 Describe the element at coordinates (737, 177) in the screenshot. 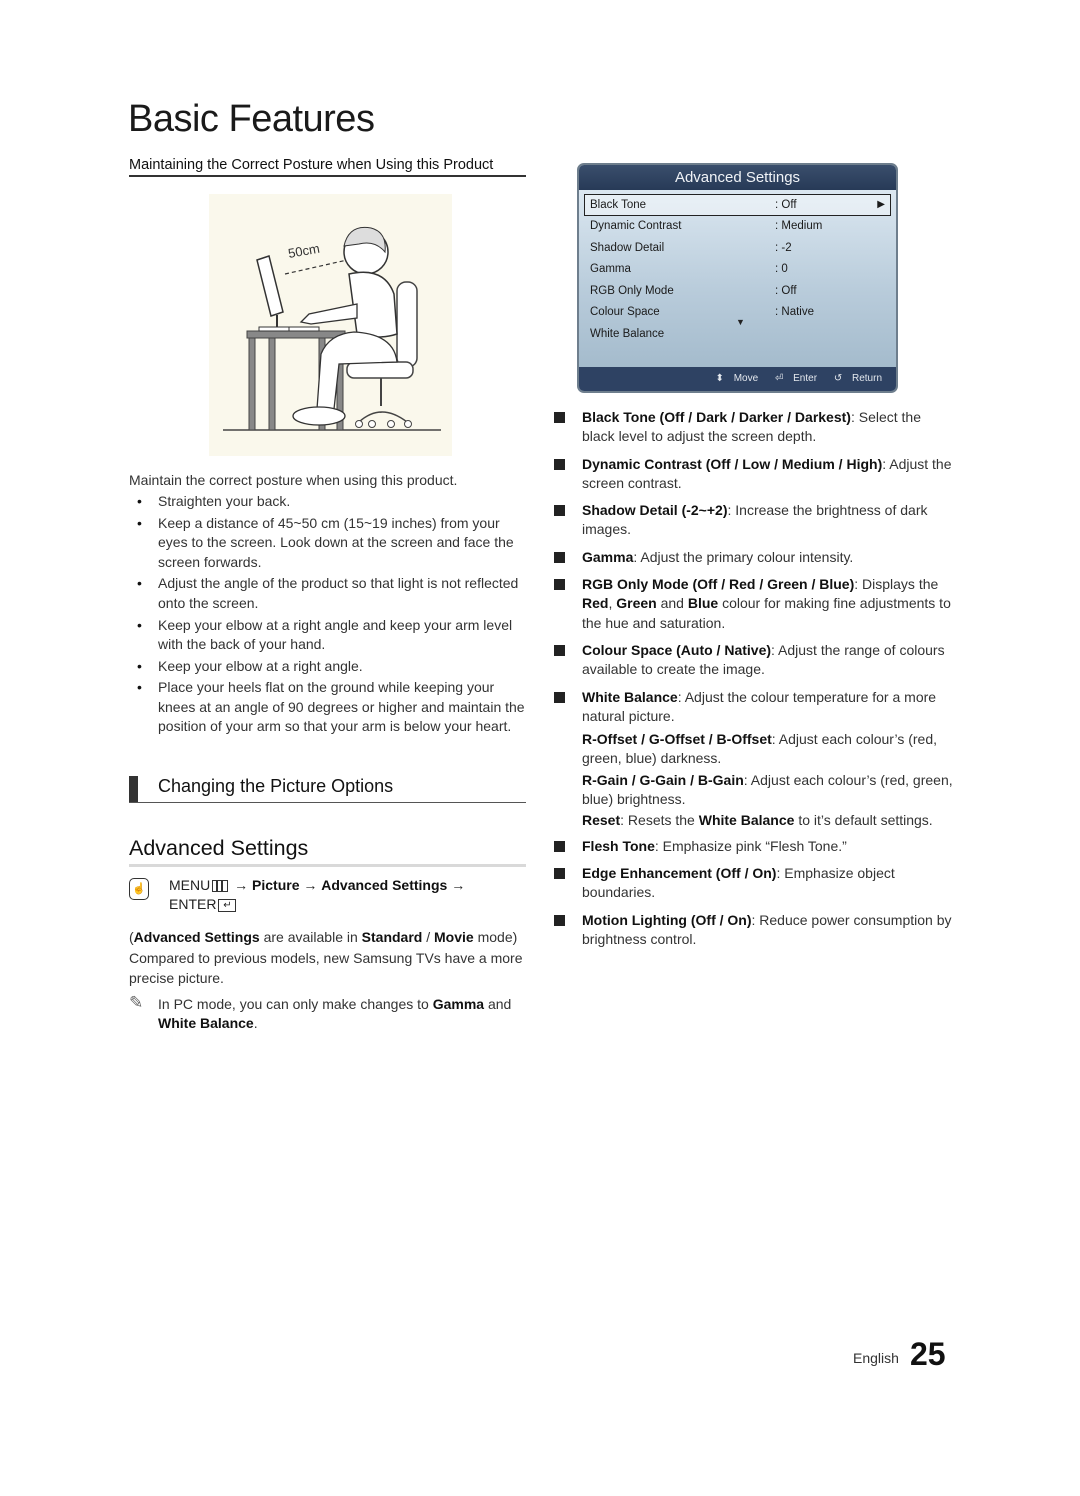

I see `osd-title: Advanced Settings` at that location.